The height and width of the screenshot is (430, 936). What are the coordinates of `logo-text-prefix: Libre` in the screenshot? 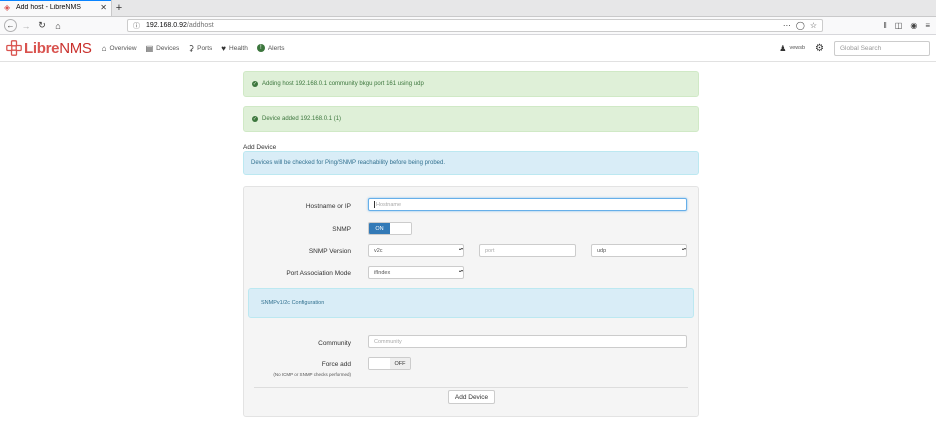 It's located at (42, 48).